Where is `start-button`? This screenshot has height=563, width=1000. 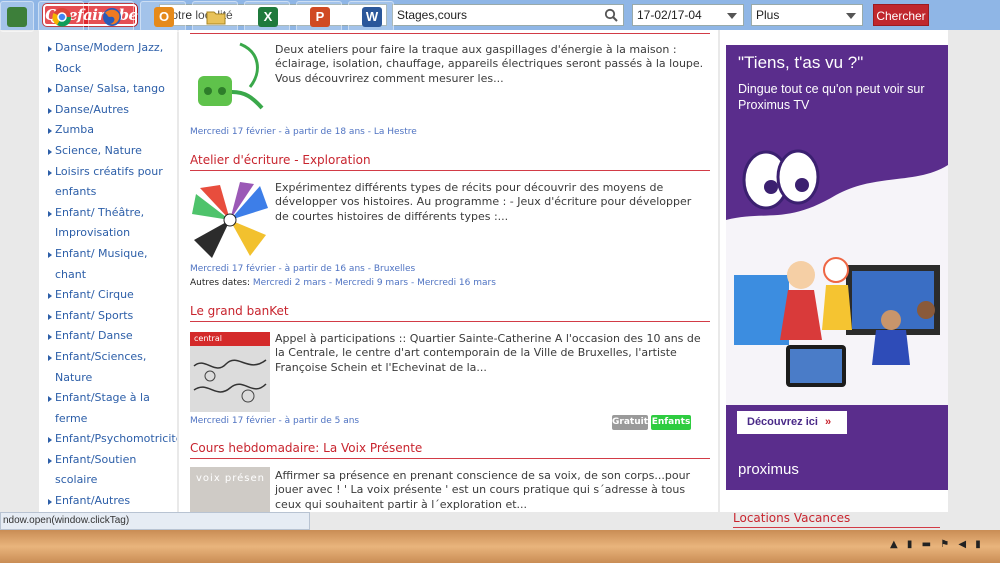
start-button is located at coordinates (17, 16).